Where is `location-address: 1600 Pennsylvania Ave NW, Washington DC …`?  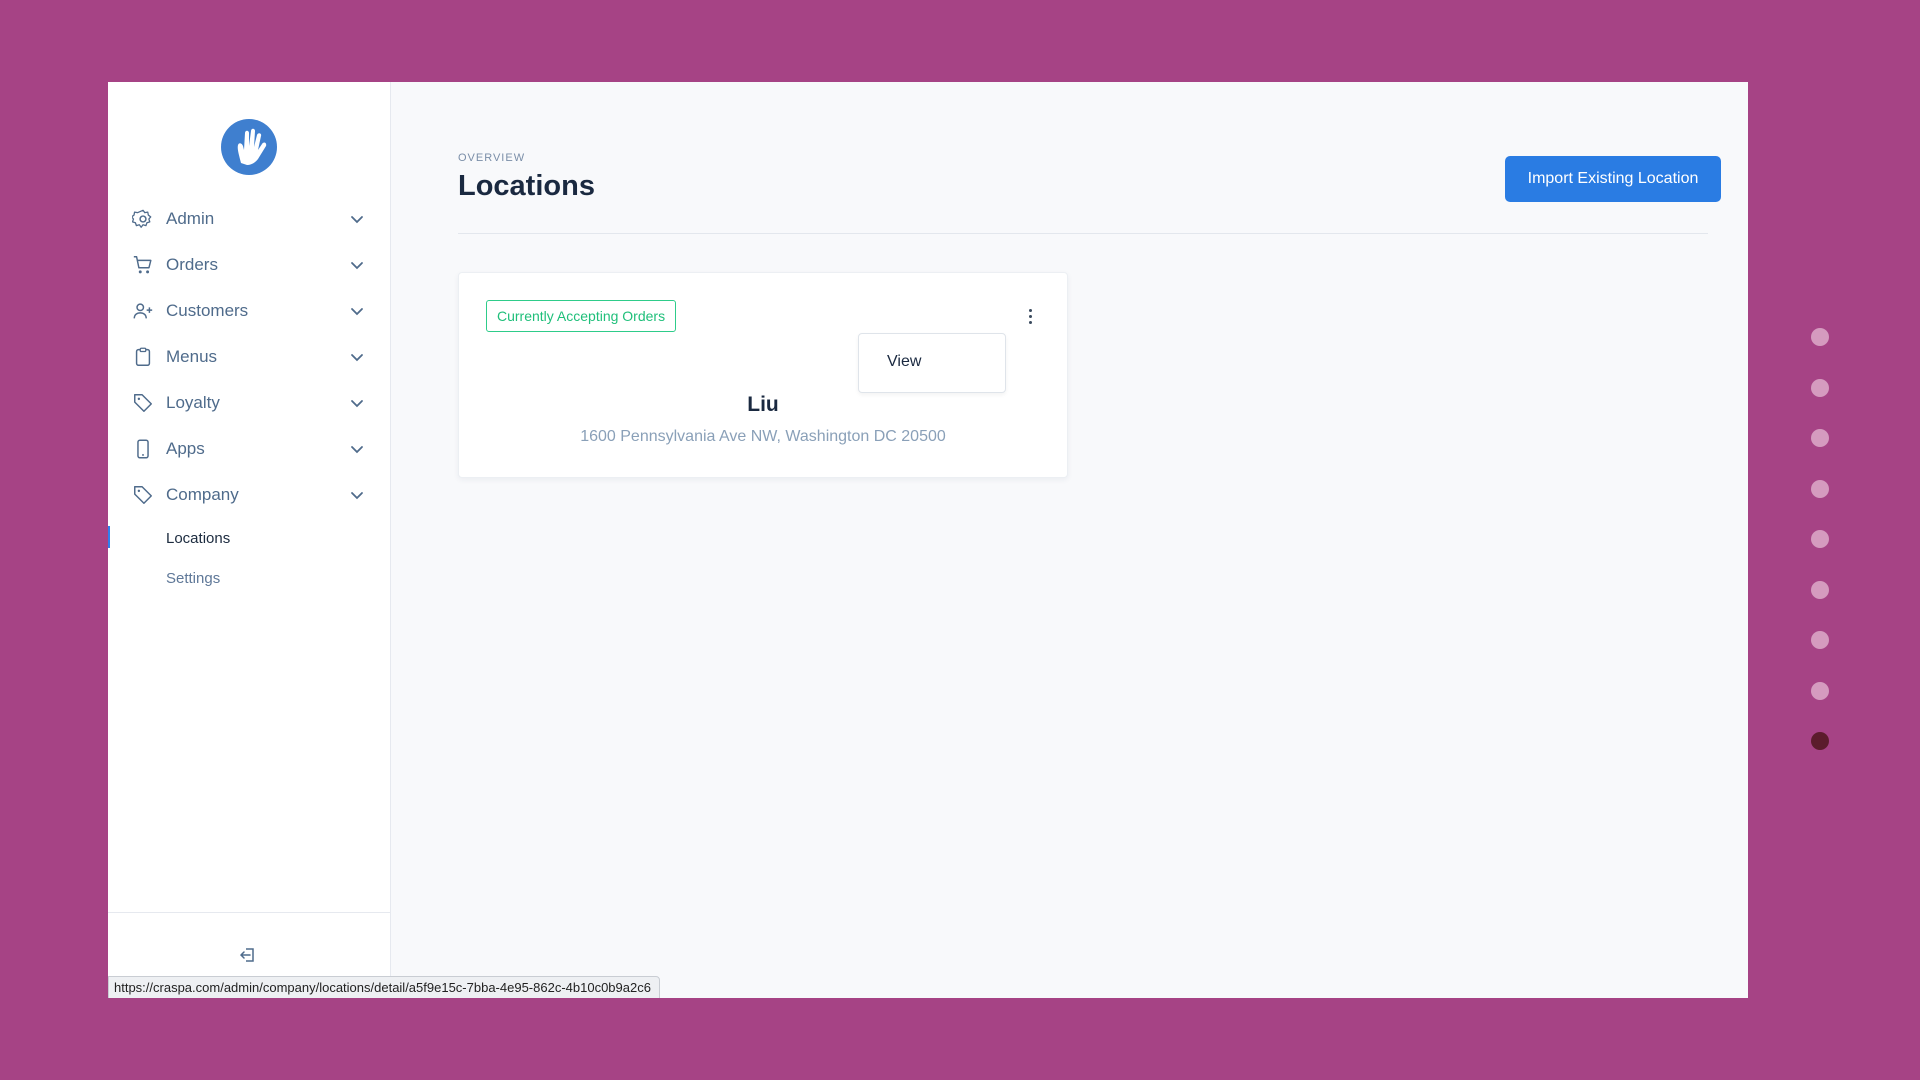 location-address: 1600 Pennsylvania Ave NW, Washington DC … is located at coordinates (763, 436).